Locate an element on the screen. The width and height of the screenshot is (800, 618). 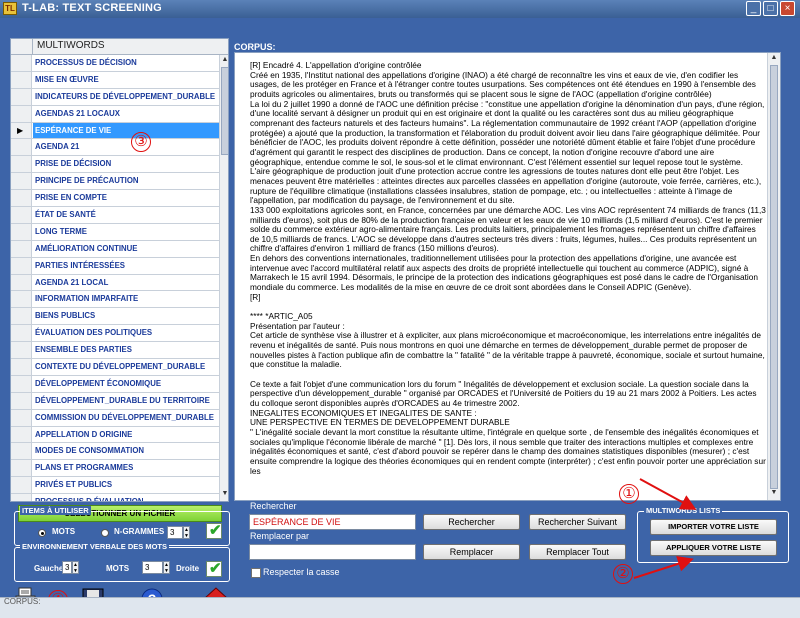
status-text: CORPUS: is located at coordinates (22, 601).